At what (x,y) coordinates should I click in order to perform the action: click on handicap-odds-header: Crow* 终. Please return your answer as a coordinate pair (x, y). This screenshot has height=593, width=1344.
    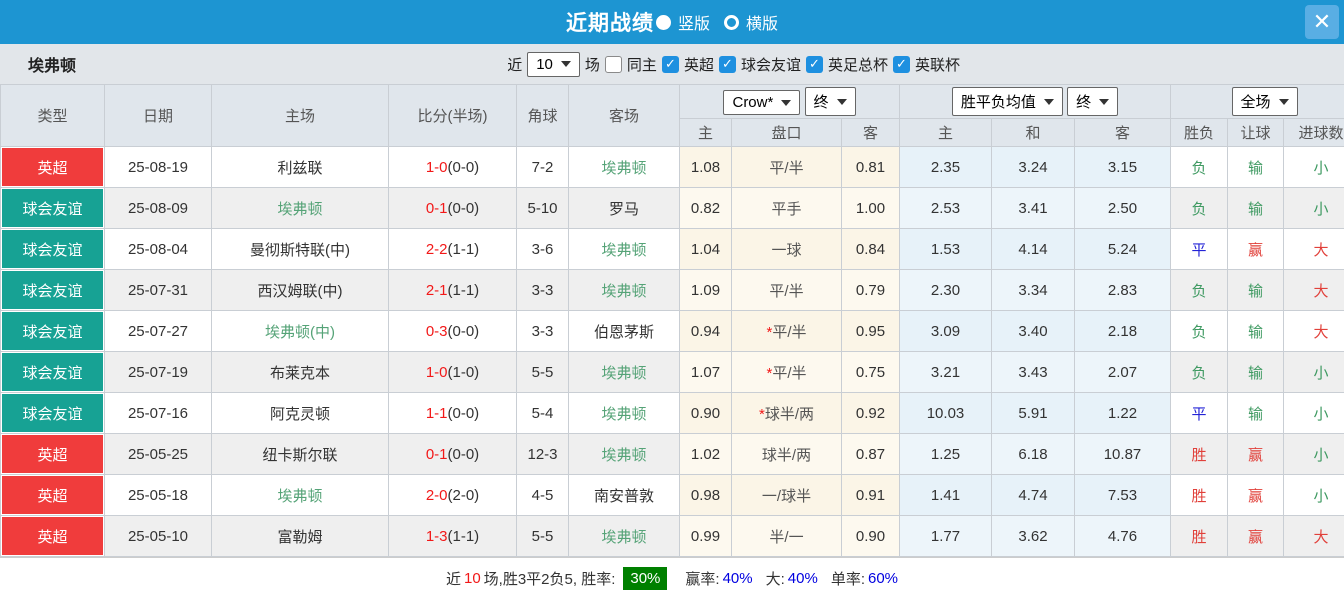
    Looking at the image, I should click on (789, 101).